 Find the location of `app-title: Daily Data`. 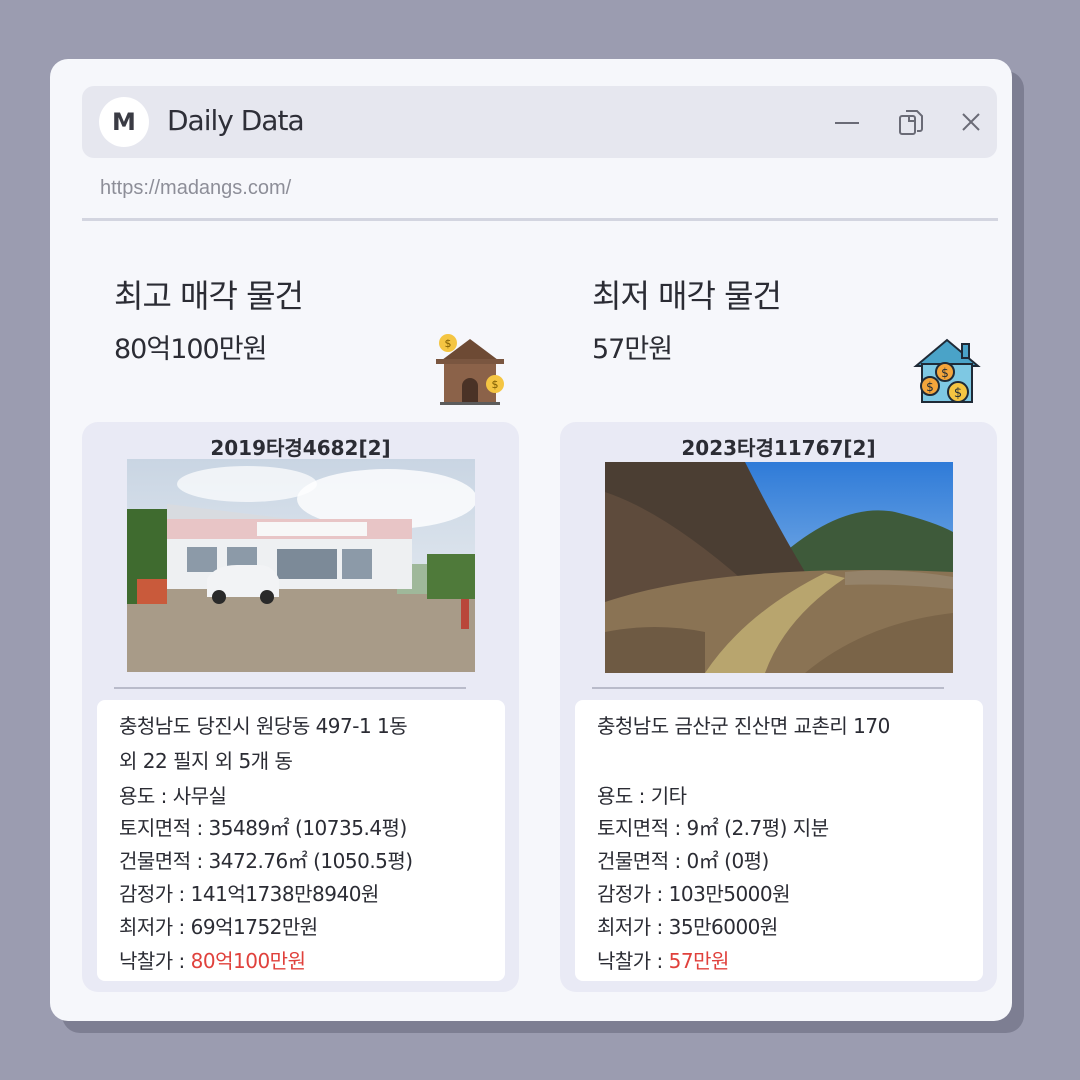

app-title: Daily Data is located at coordinates (236, 120).